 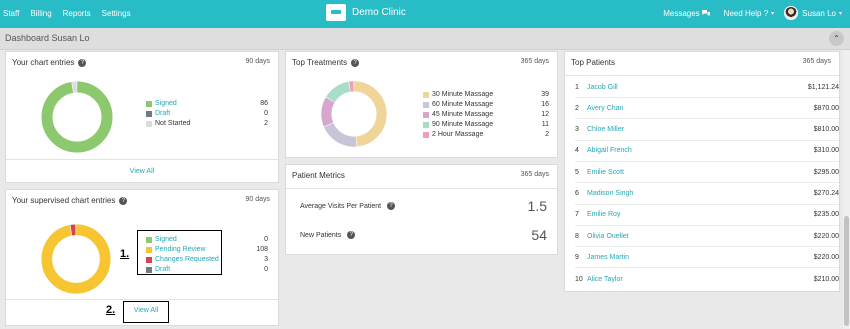 I want to click on patient-rank: 9, so click(x=577, y=257).